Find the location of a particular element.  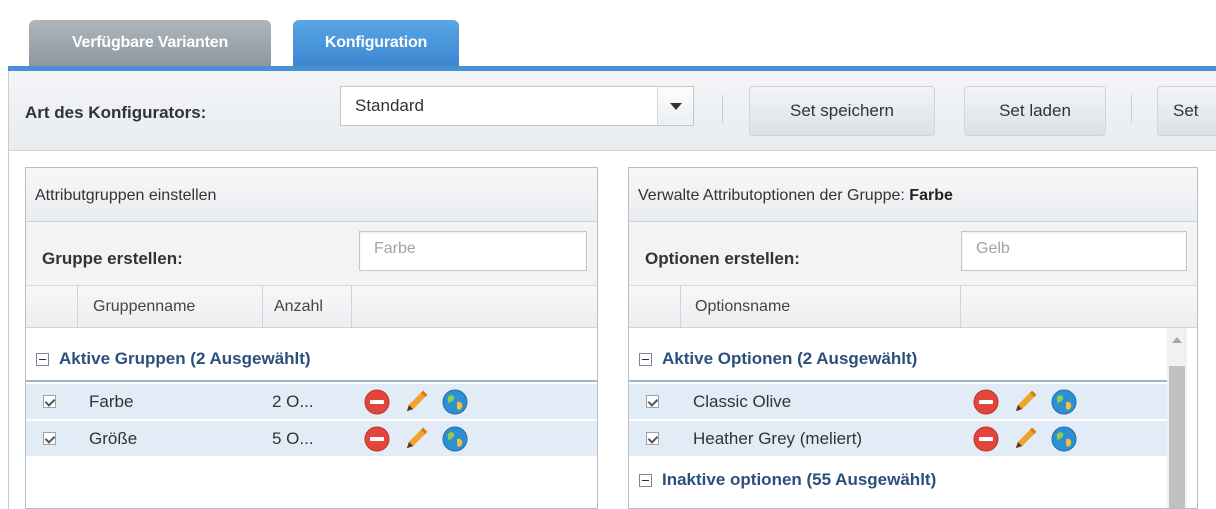

group-name: Farbe is located at coordinates (111, 401).